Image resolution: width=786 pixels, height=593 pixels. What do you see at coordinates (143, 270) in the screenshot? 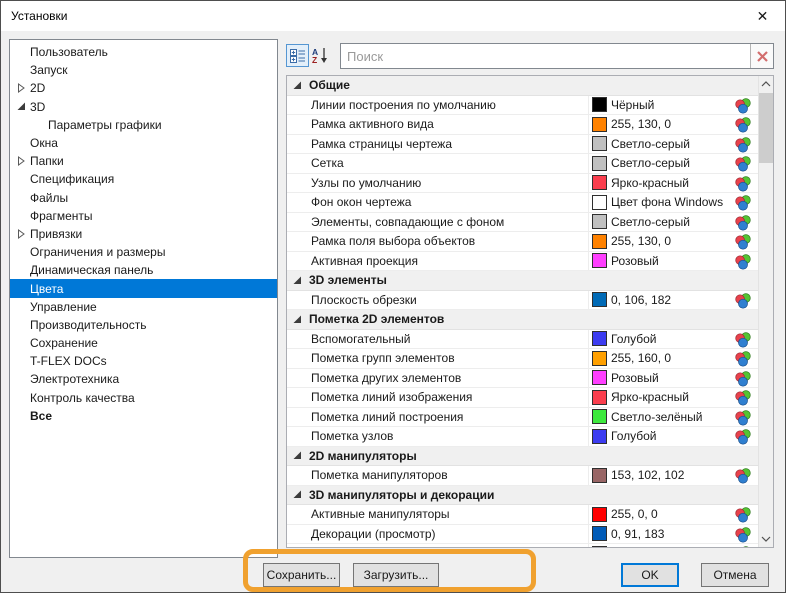
I see `sidebar-item-12: Динамическая панель` at bounding box center [143, 270].